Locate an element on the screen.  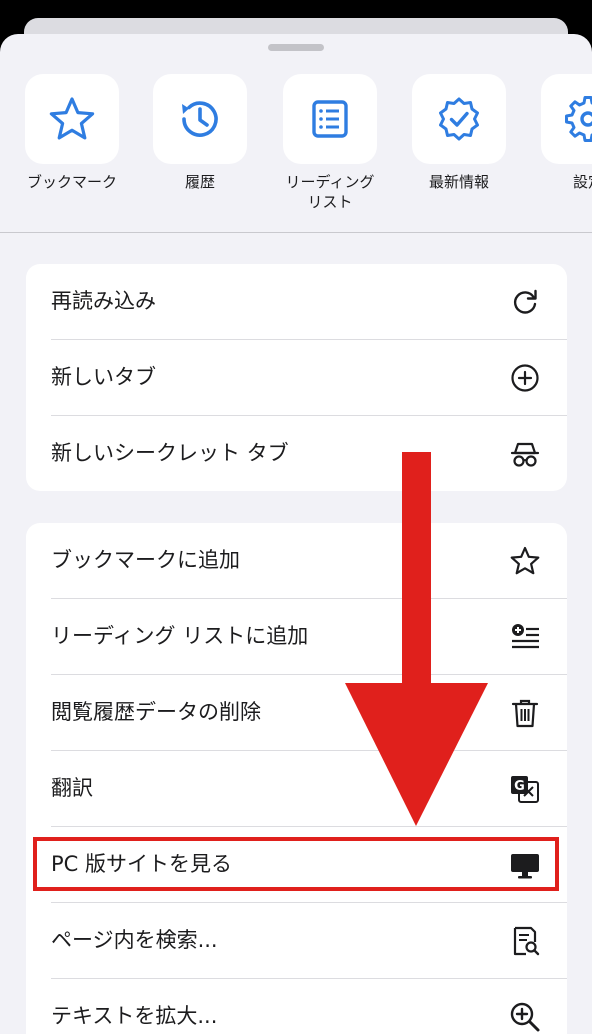
reading-list-icon is located at coordinates (330, 119).